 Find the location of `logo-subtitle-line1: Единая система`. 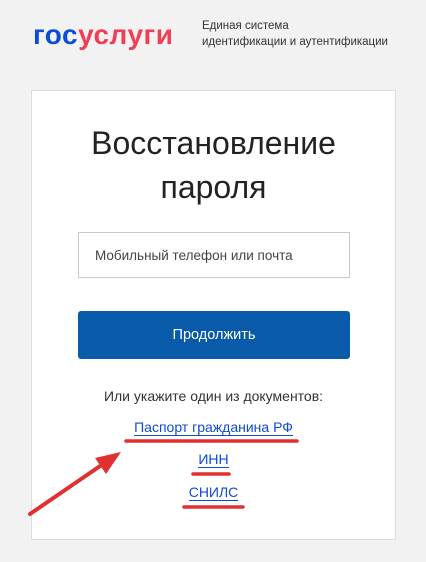

logo-subtitle-line1: Единая система is located at coordinates (245, 26).